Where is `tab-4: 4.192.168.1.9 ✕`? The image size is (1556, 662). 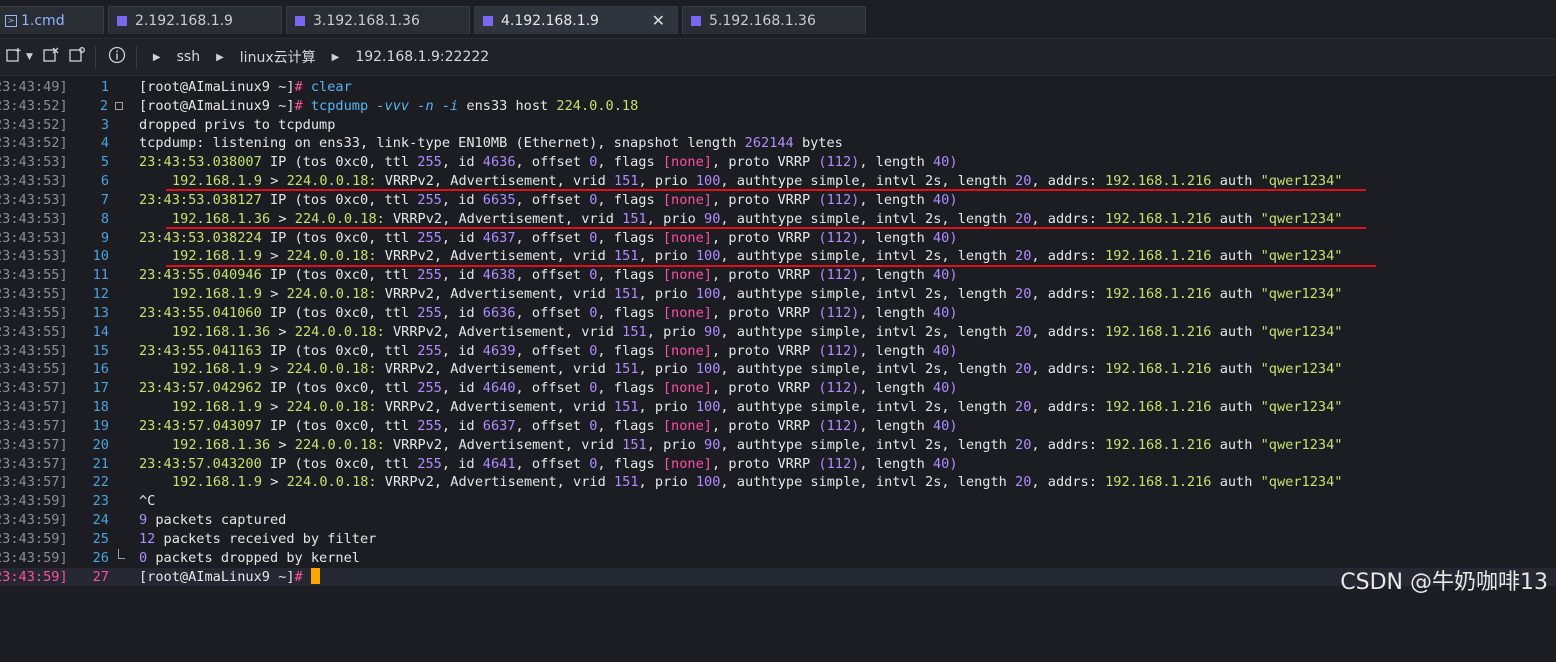
tab-4: 4.192.168.1.9 ✕ is located at coordinates (576, 20).